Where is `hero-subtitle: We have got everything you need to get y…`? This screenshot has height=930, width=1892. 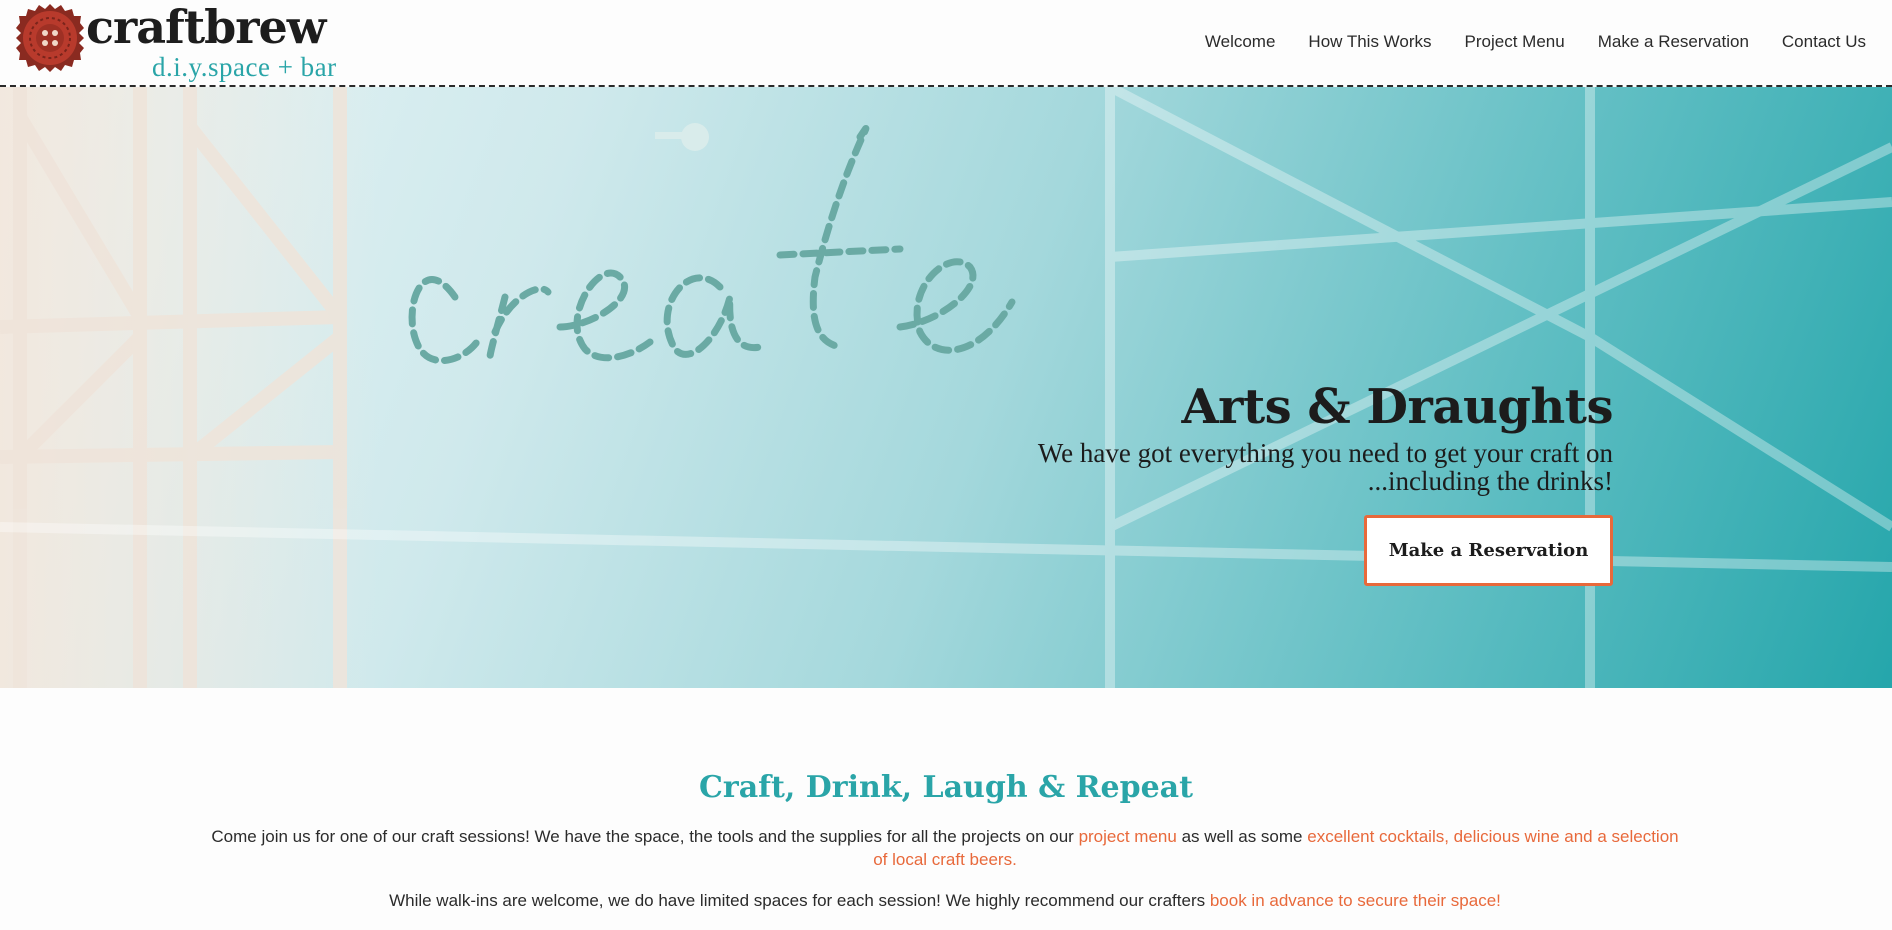
hero-subtitle: We have got everything you need to get y… is located at coordinates (1263, 467).